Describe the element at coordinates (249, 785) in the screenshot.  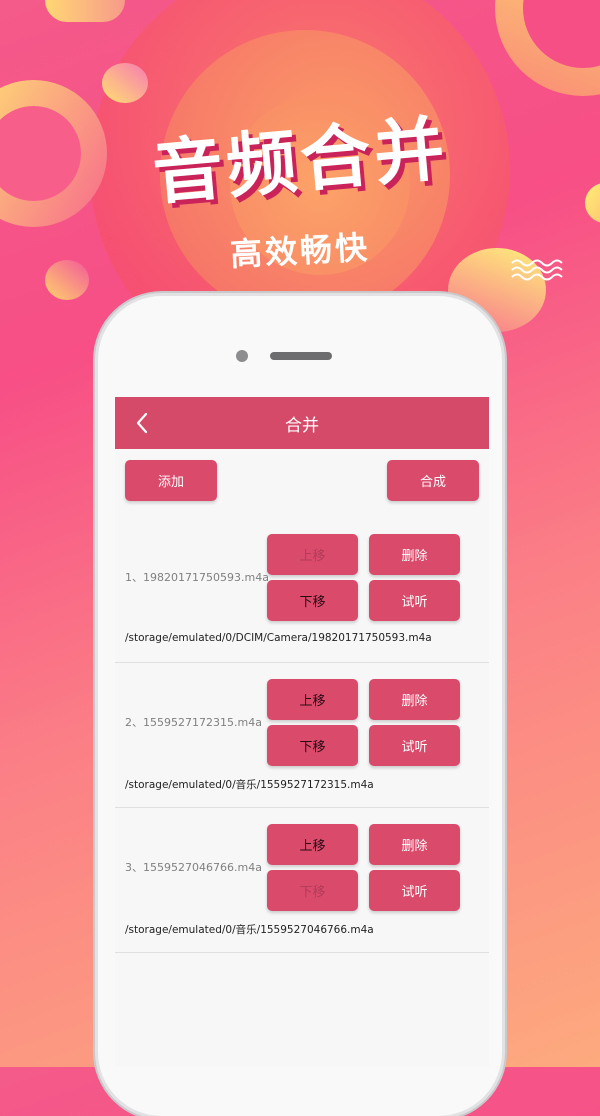
I see `file-path: /storage/emulated/0/音乐/1559527172315.m4a` at that location.